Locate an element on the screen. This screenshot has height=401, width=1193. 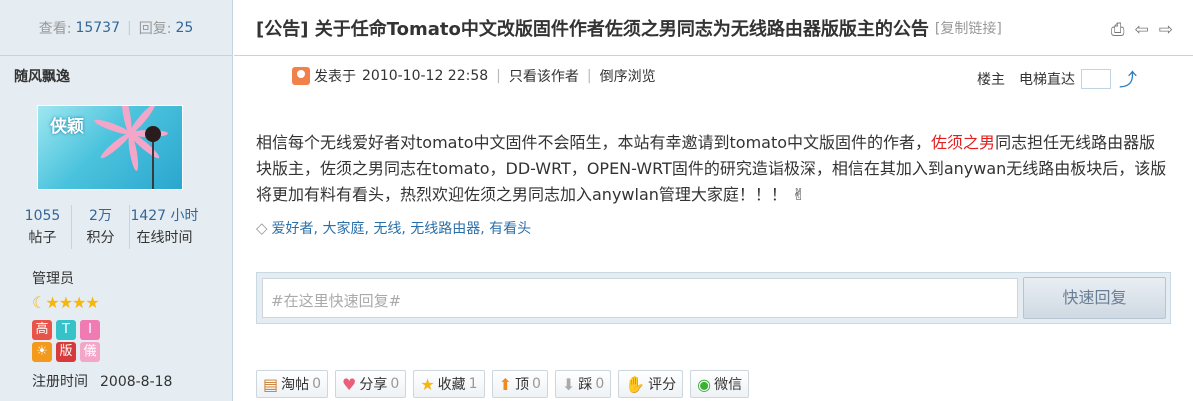
stat-points: 2万 积分 is located at coordinates (100, 227).